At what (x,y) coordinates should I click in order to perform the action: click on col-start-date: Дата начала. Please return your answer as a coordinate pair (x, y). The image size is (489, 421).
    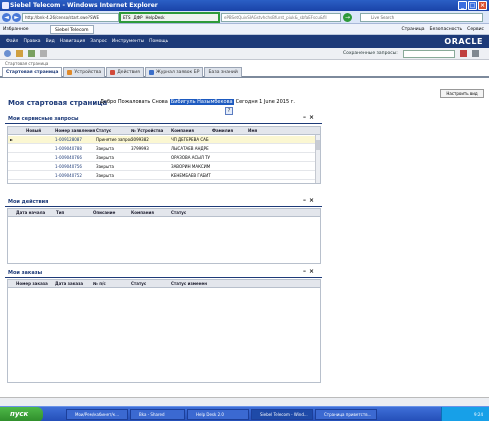
    Looking at the image, I should click on (30, 213).